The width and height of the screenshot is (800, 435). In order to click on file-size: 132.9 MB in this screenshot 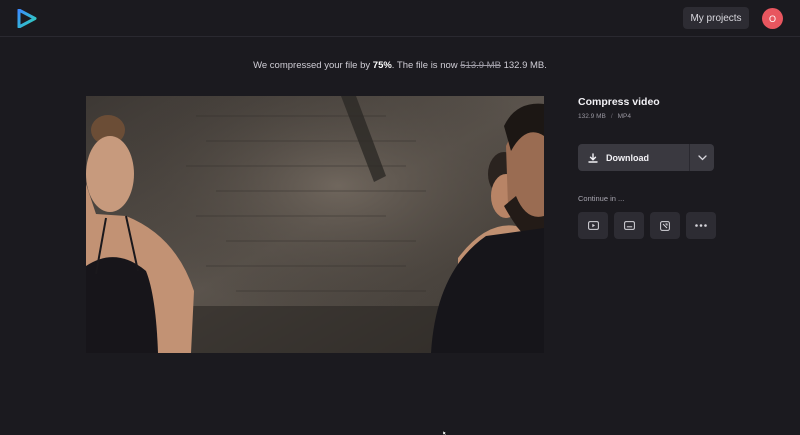, I will do `click(592, 116)`.